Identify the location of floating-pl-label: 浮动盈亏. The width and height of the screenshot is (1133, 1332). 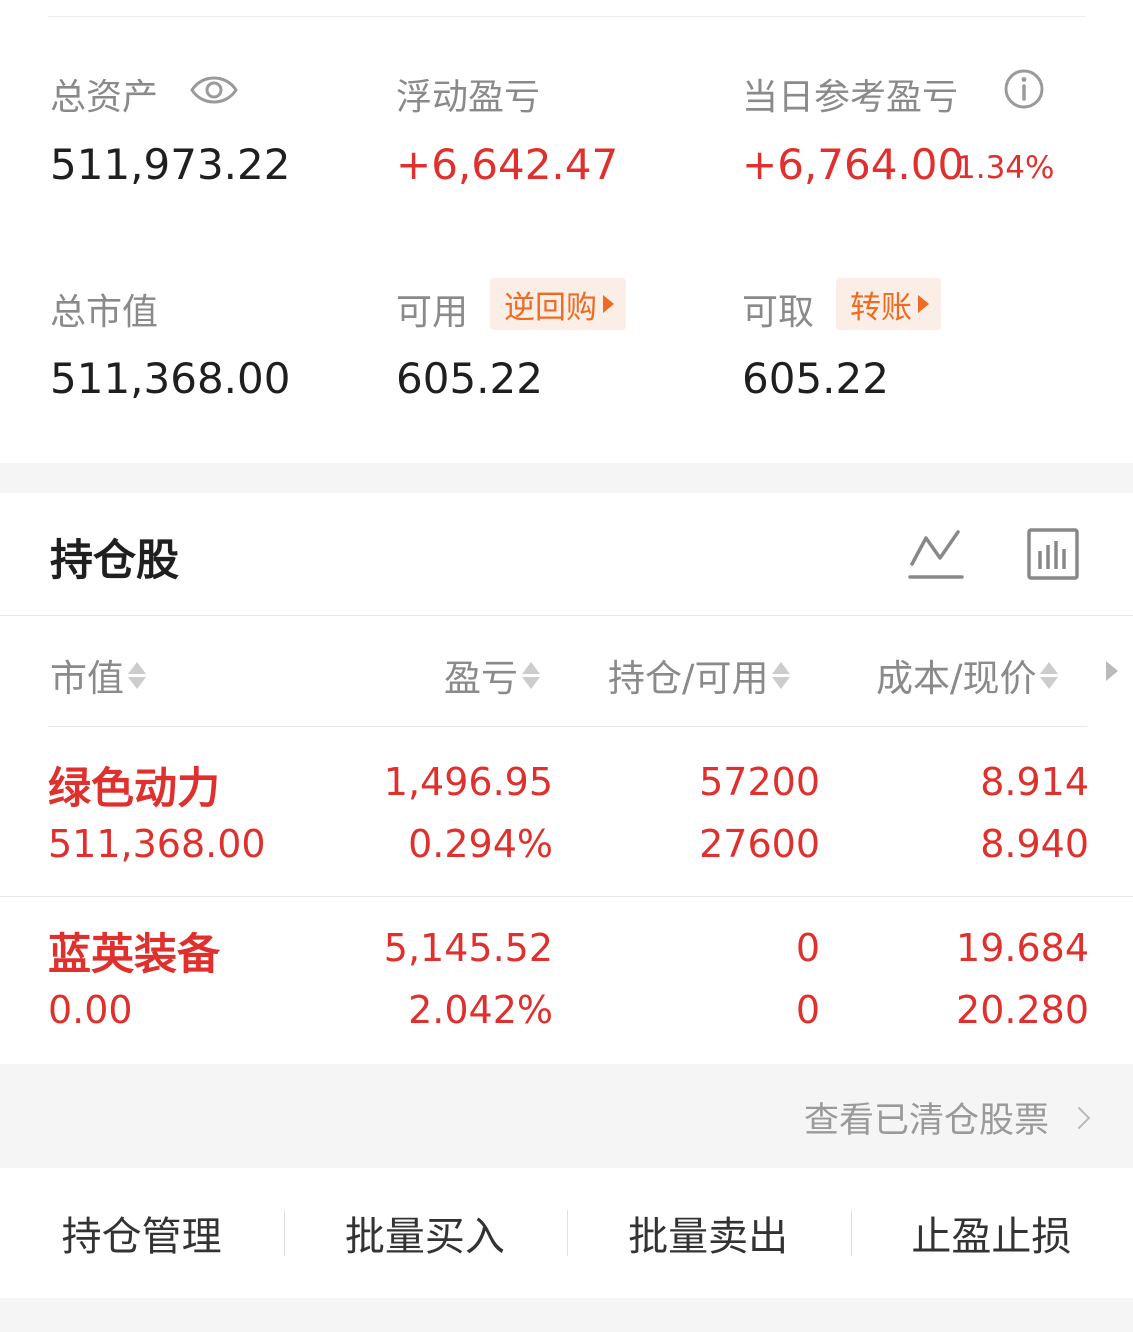
(468, 97).